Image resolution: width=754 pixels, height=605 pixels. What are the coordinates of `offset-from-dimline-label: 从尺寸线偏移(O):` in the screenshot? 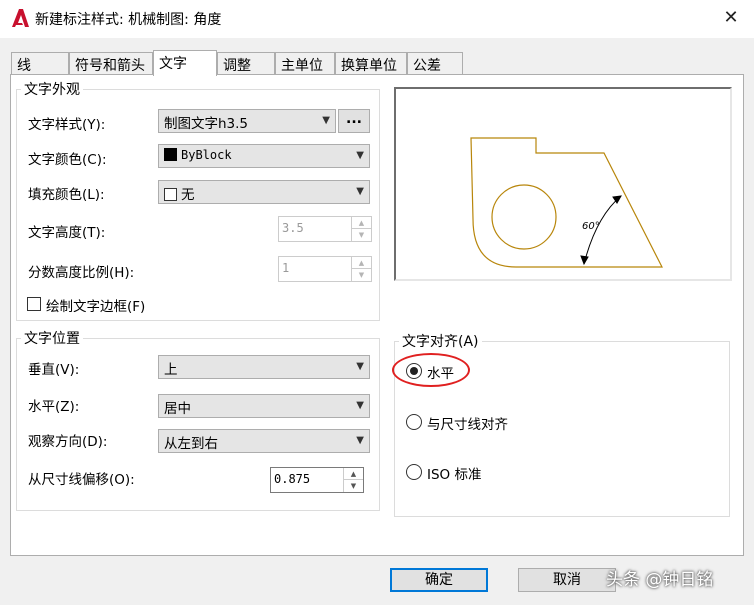 It's located at (81, 480).